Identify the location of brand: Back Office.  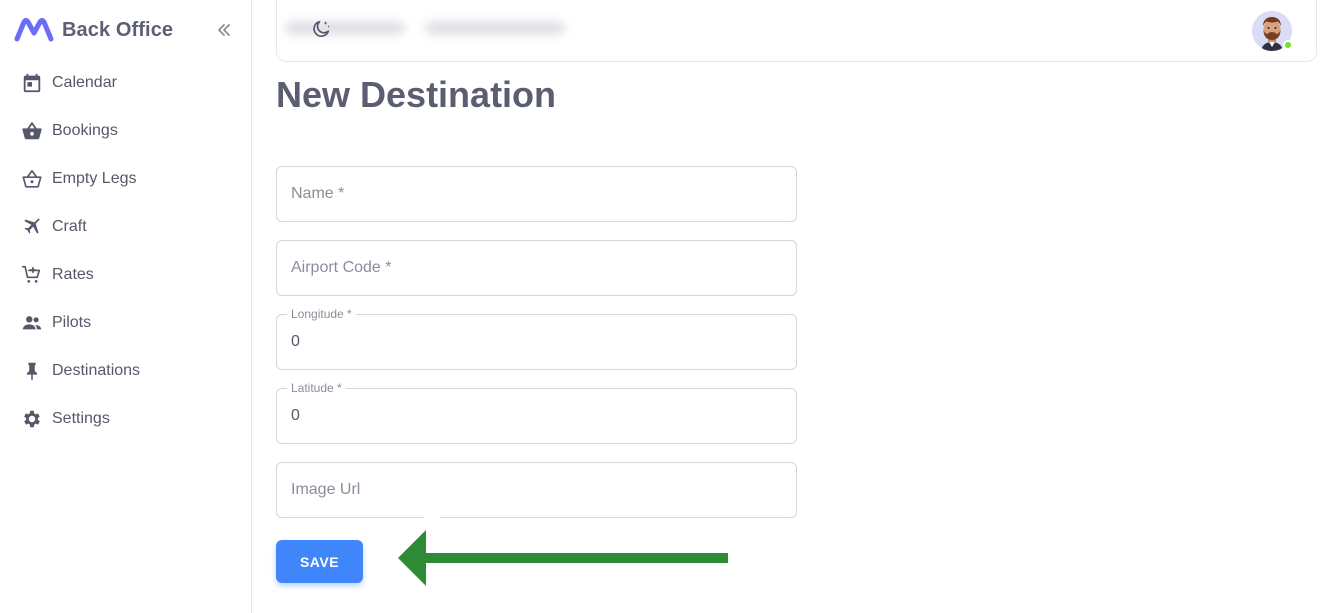
(93, 30).